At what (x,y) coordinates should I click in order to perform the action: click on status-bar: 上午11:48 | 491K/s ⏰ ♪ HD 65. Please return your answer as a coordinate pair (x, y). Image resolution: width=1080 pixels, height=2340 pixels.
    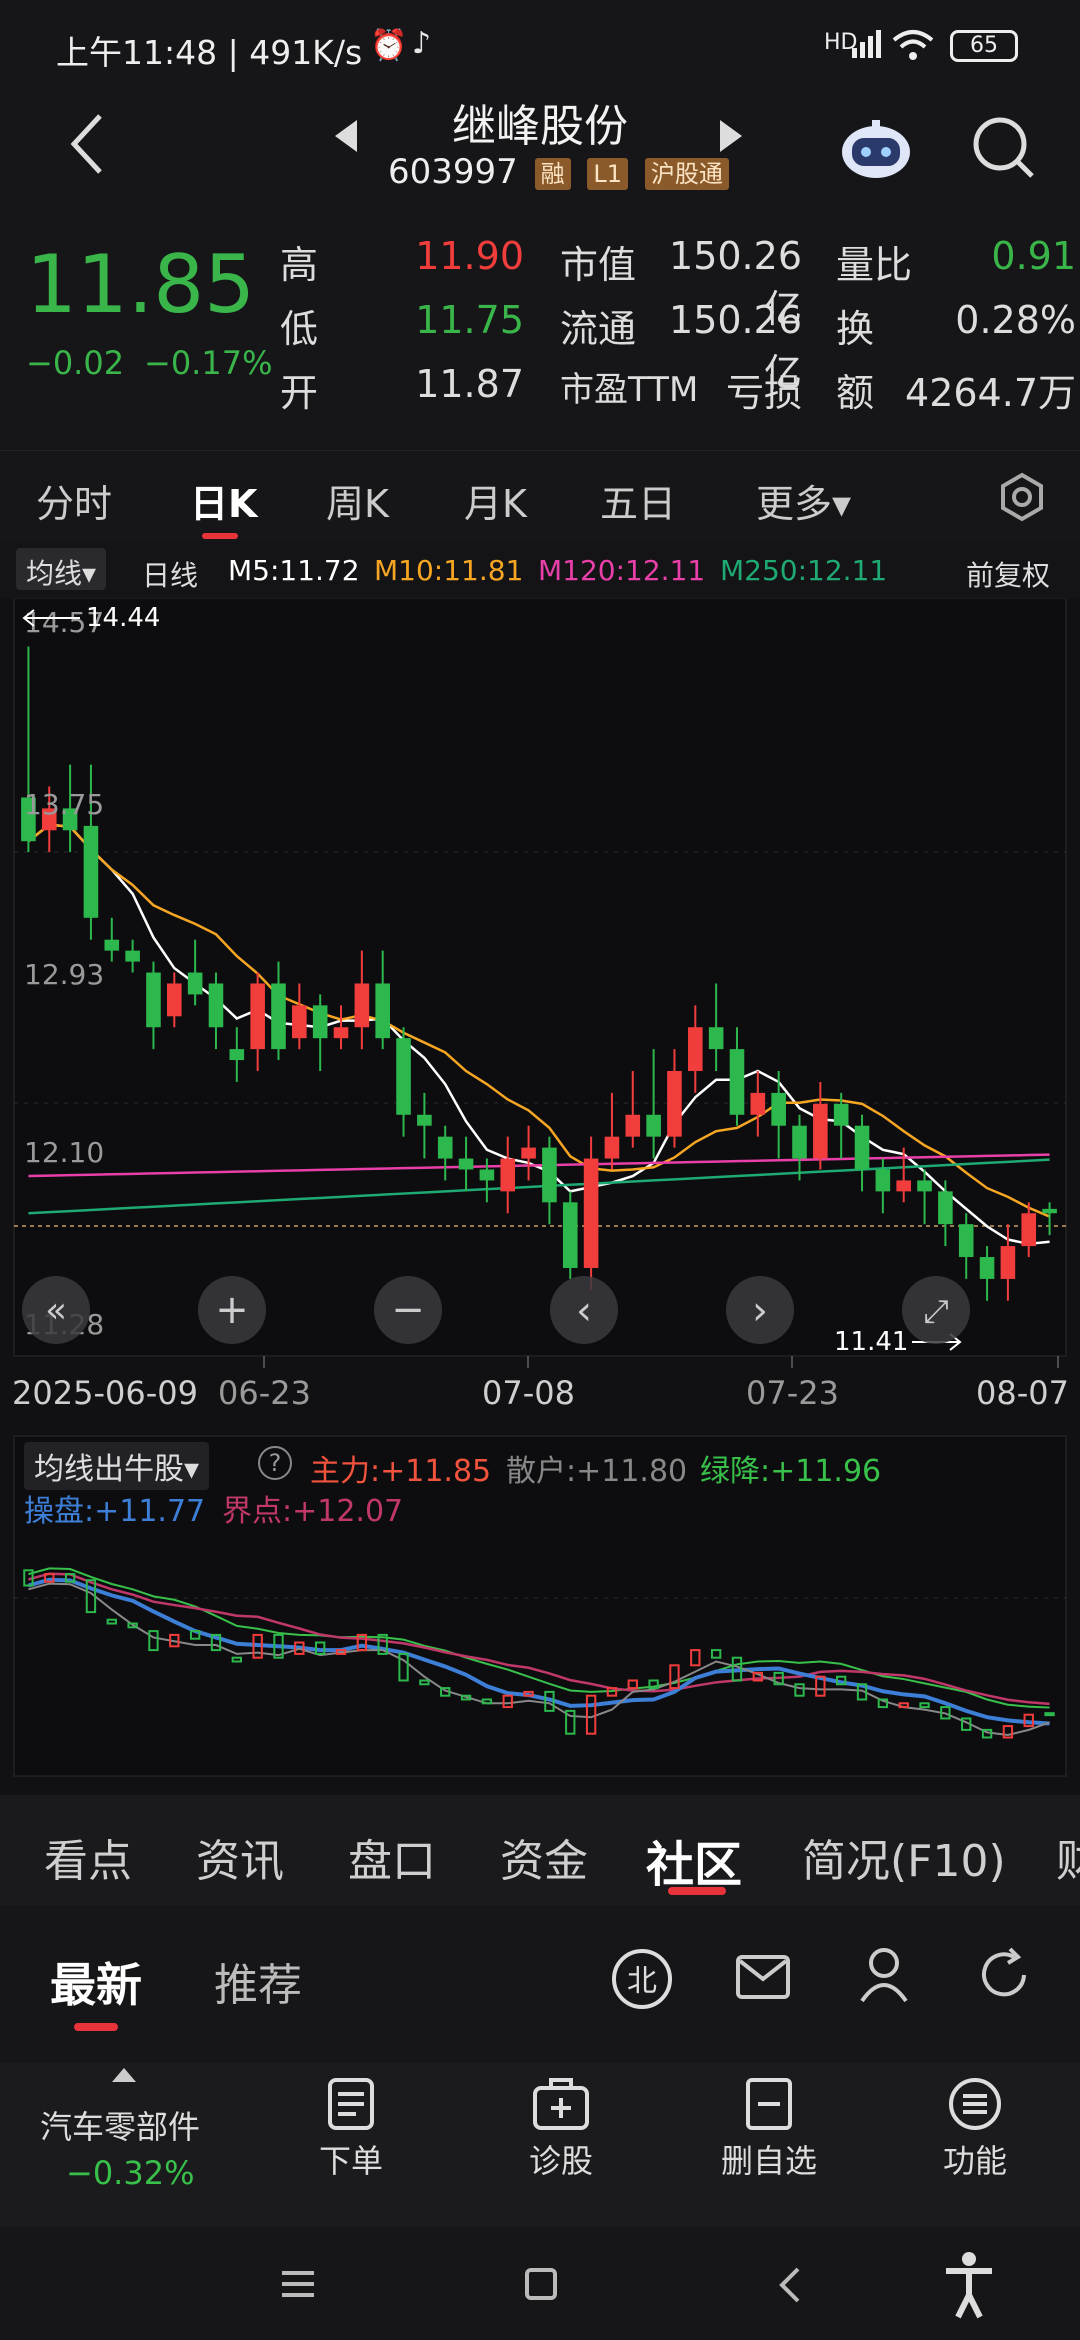
    Looking at the image, I should click on (540, 45).